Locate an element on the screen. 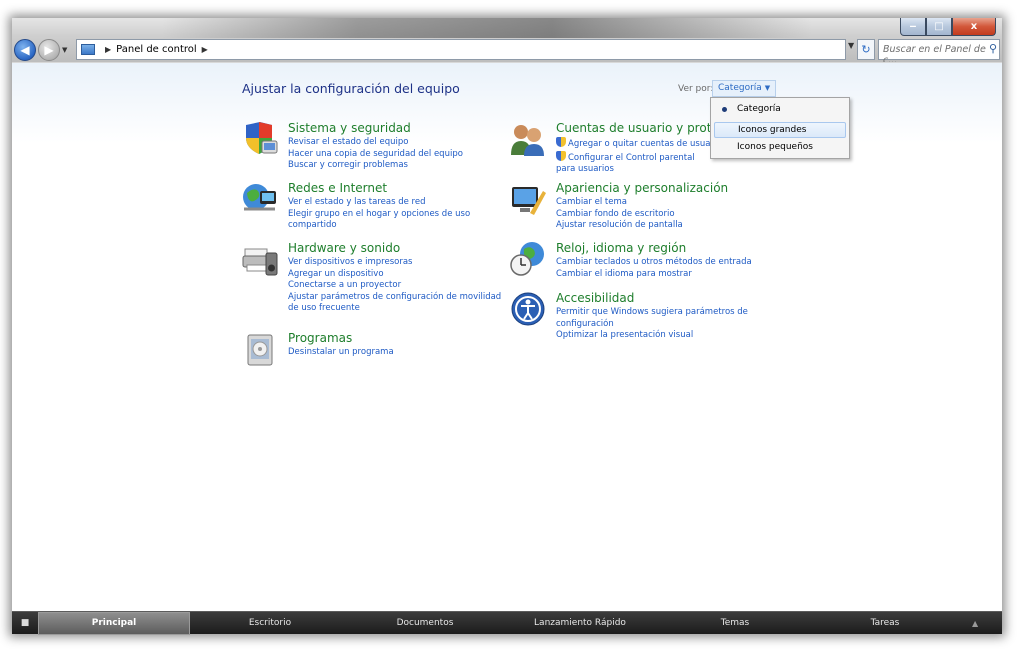 This screenshot has height=654, width=1022. minimize-button: ‒ is located at coordinates (913, 27).